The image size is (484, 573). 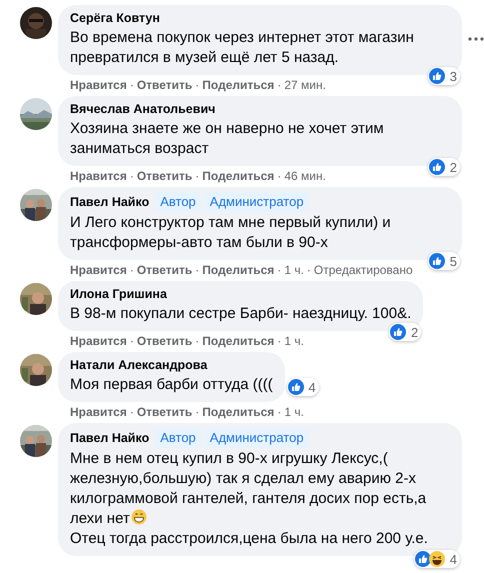 What do you see at coordinates (305, 85) in the screenshot?
I see `comment-meta: 27 мин.` at bounding box center [305, 85].